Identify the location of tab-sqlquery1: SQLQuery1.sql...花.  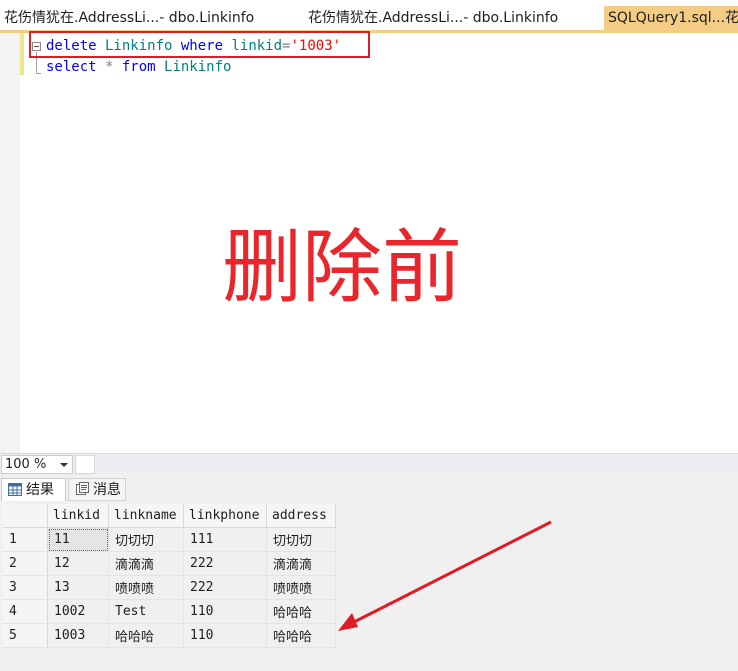
(671, 18).